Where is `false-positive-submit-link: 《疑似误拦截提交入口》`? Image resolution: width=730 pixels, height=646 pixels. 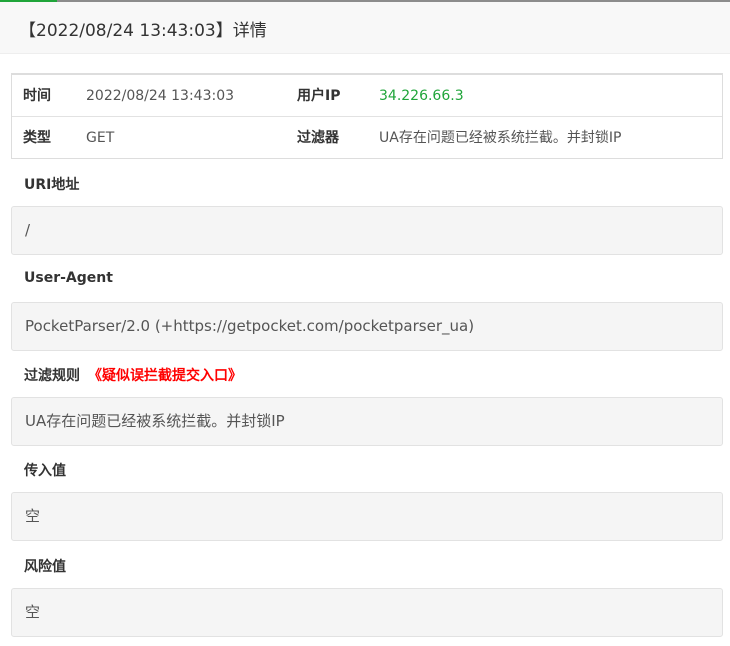 false-positive-submit-link: 《疑似误拦截提交入口》 is located at coordinates (165, 376).